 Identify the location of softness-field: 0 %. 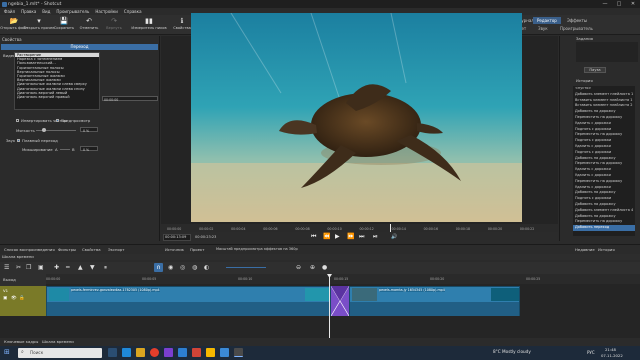
(89, 130).